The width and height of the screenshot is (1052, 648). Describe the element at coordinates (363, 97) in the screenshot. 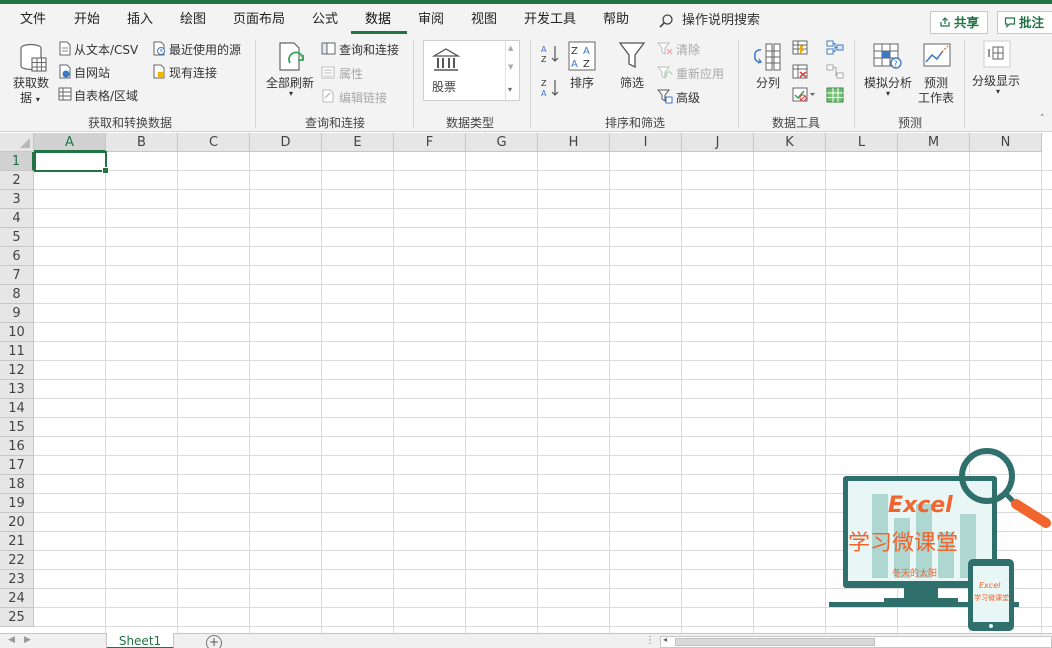

I see `edit-links-button: 编辑链接` at that location.